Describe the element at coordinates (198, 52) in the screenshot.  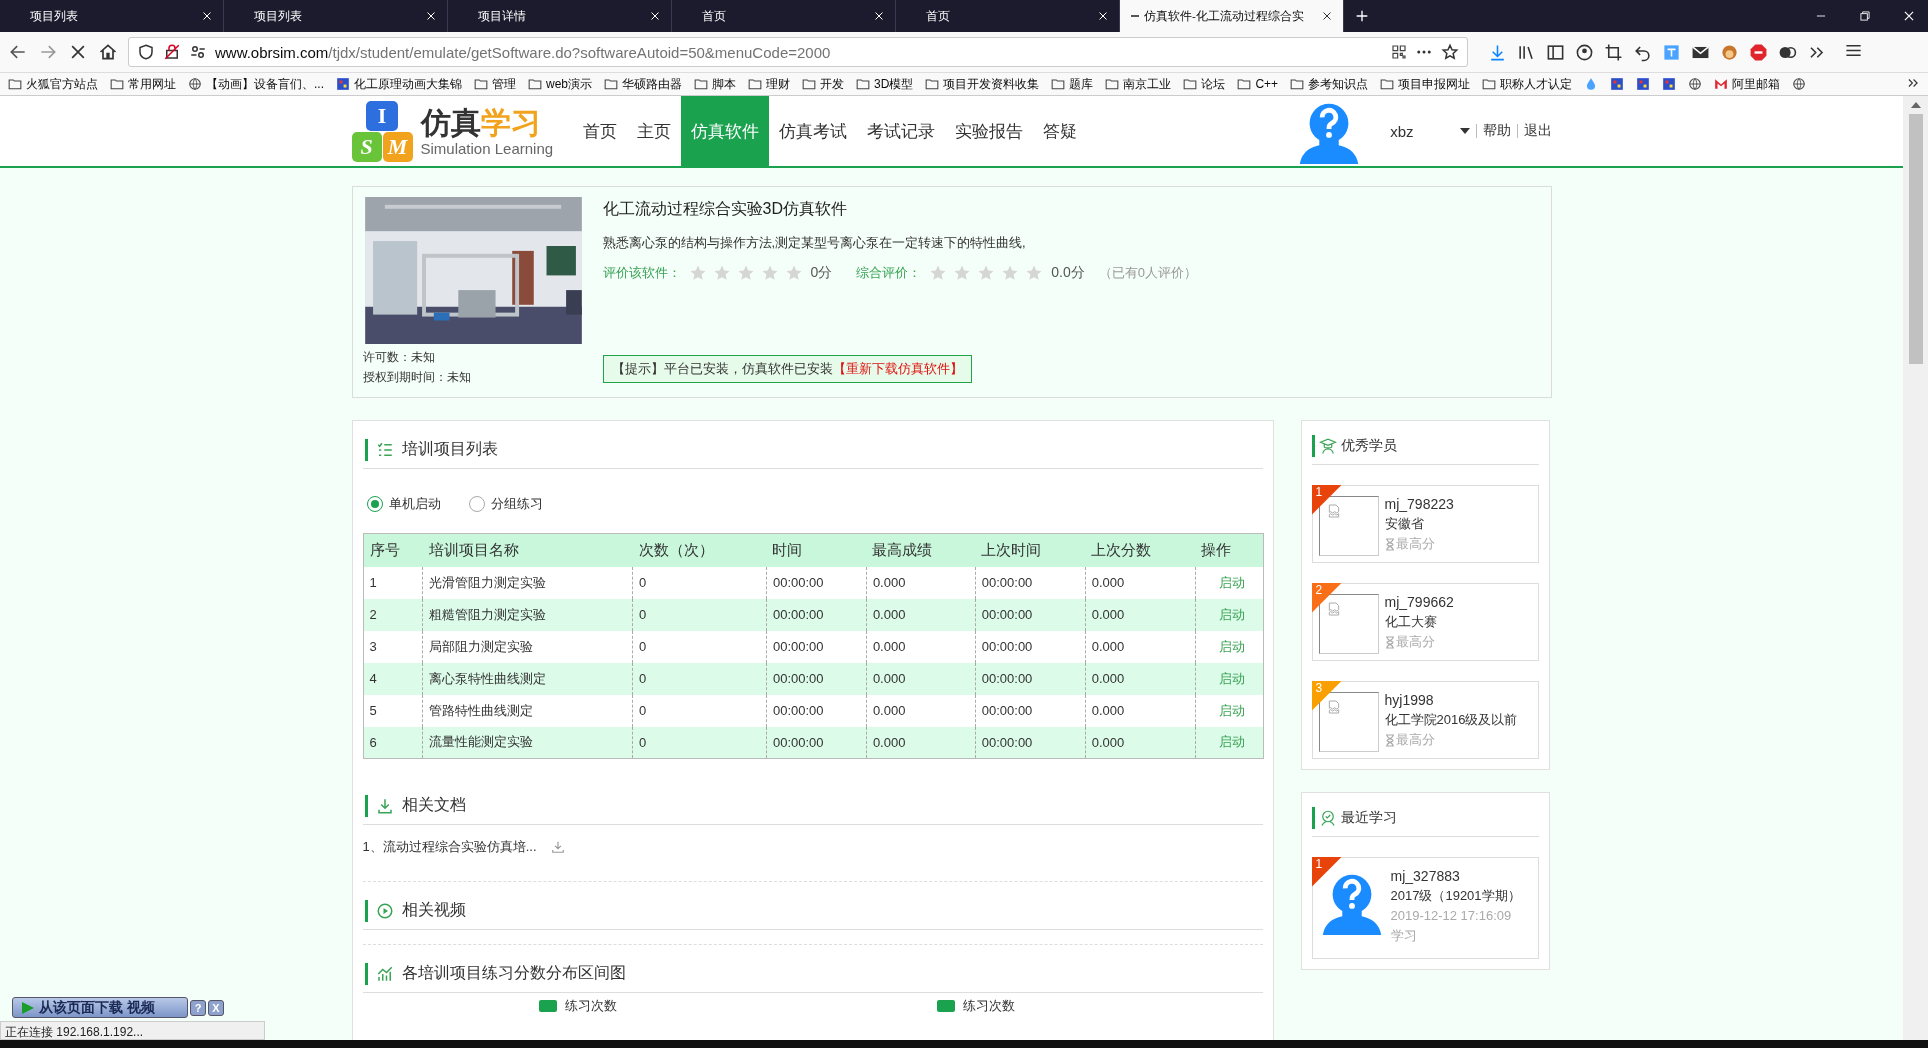
I see `info-icon` at that location.